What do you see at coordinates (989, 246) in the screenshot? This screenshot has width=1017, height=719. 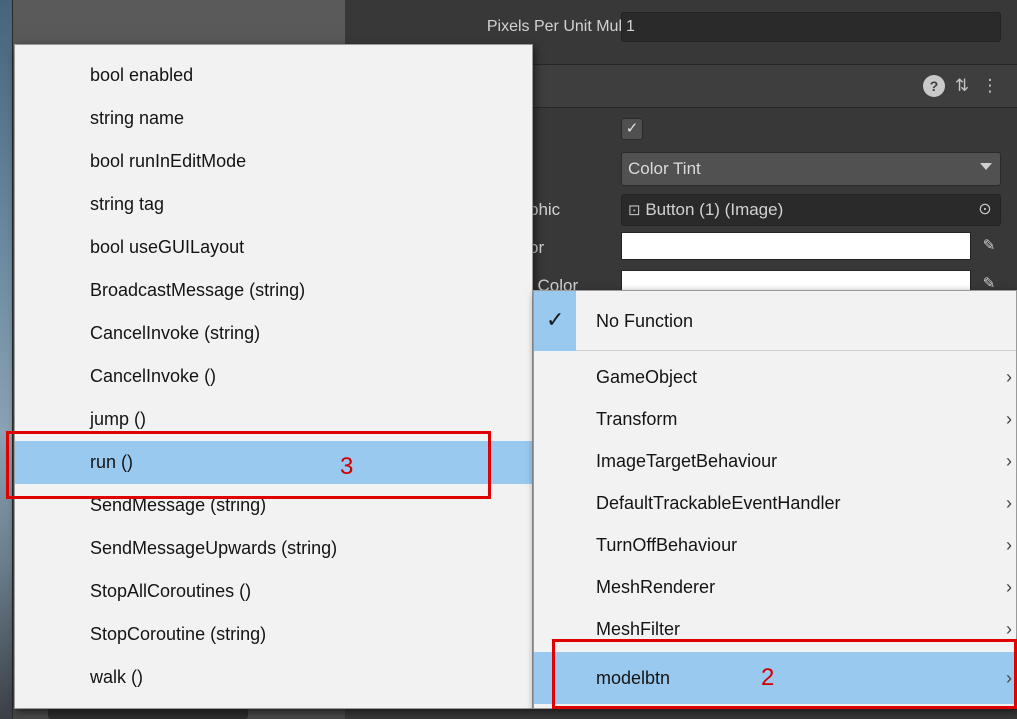 I see `eyedropper-icon: ✎` at bounding box center [989, 246].